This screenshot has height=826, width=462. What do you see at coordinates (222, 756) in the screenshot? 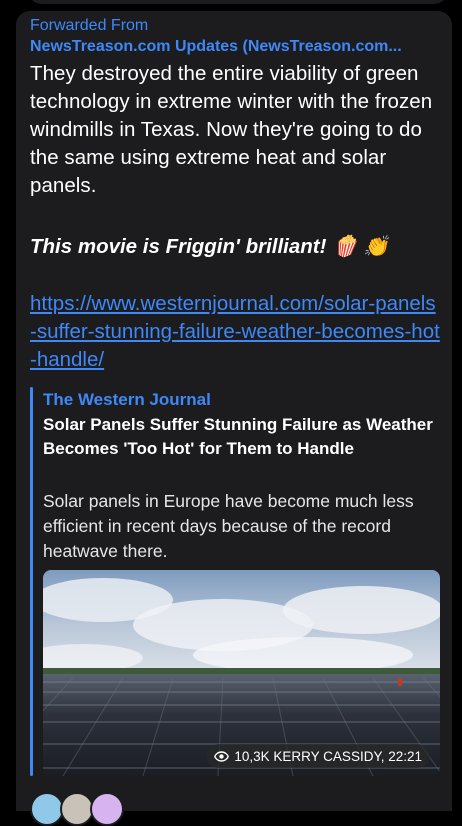
I see `eye-icon` at bounding box center [222, 756].